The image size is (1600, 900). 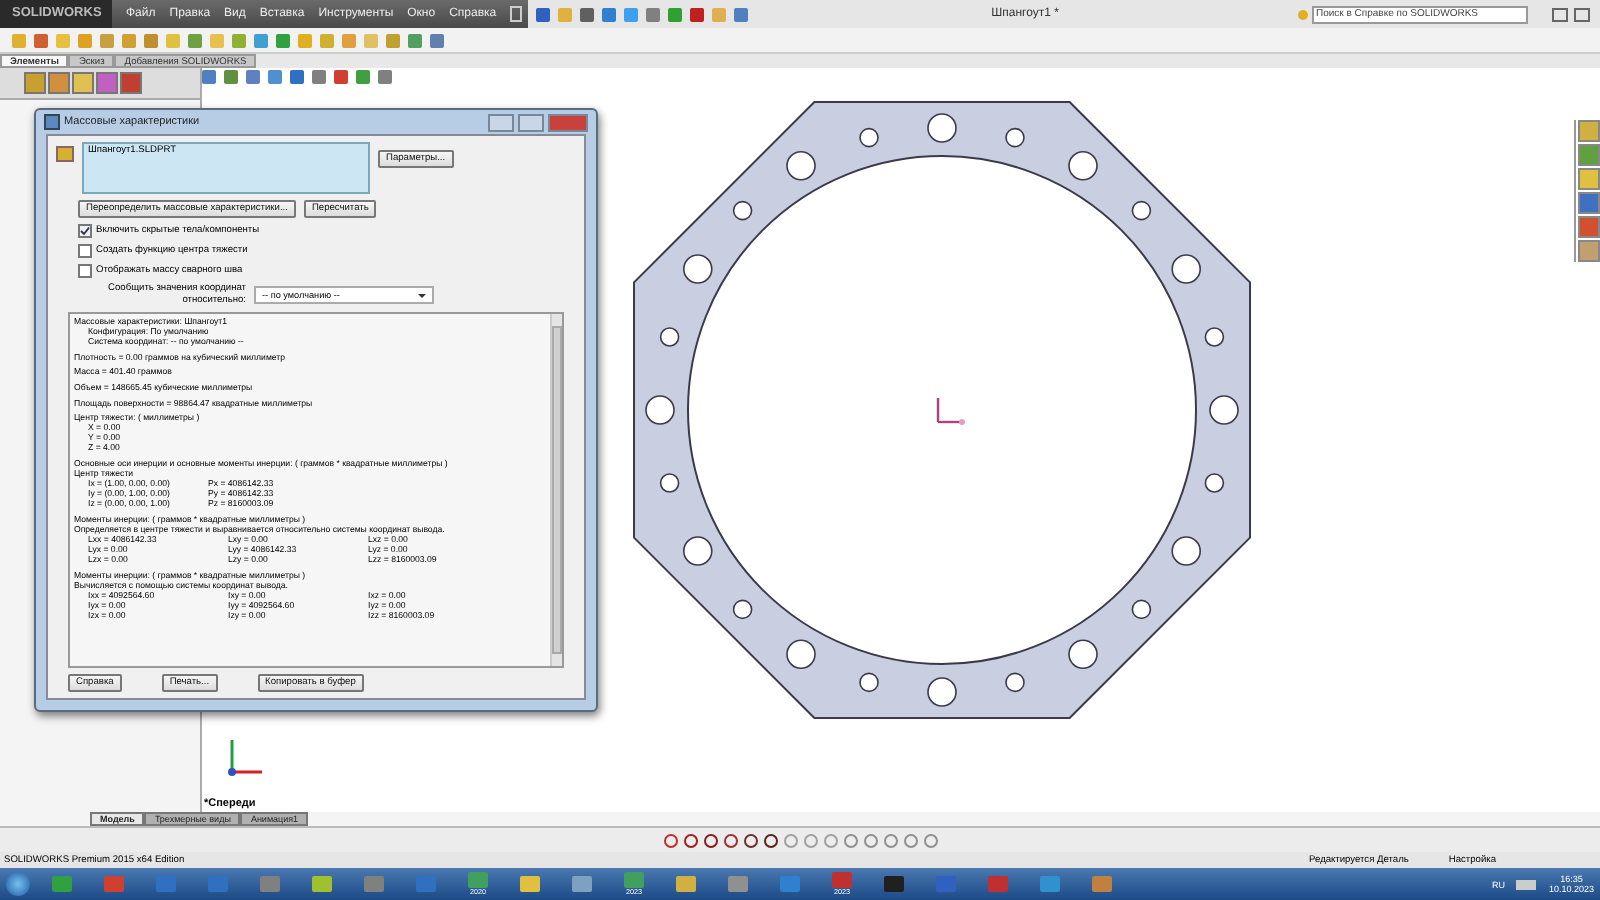 I want to click on help-icon, so click(x=1303, y=14).